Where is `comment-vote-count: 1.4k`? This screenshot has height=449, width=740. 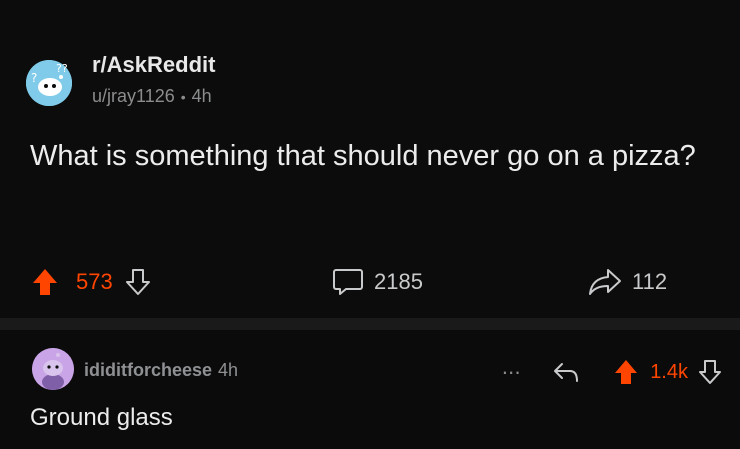 comment-vote-count: 1.4k is located at coordinates (669, 371).